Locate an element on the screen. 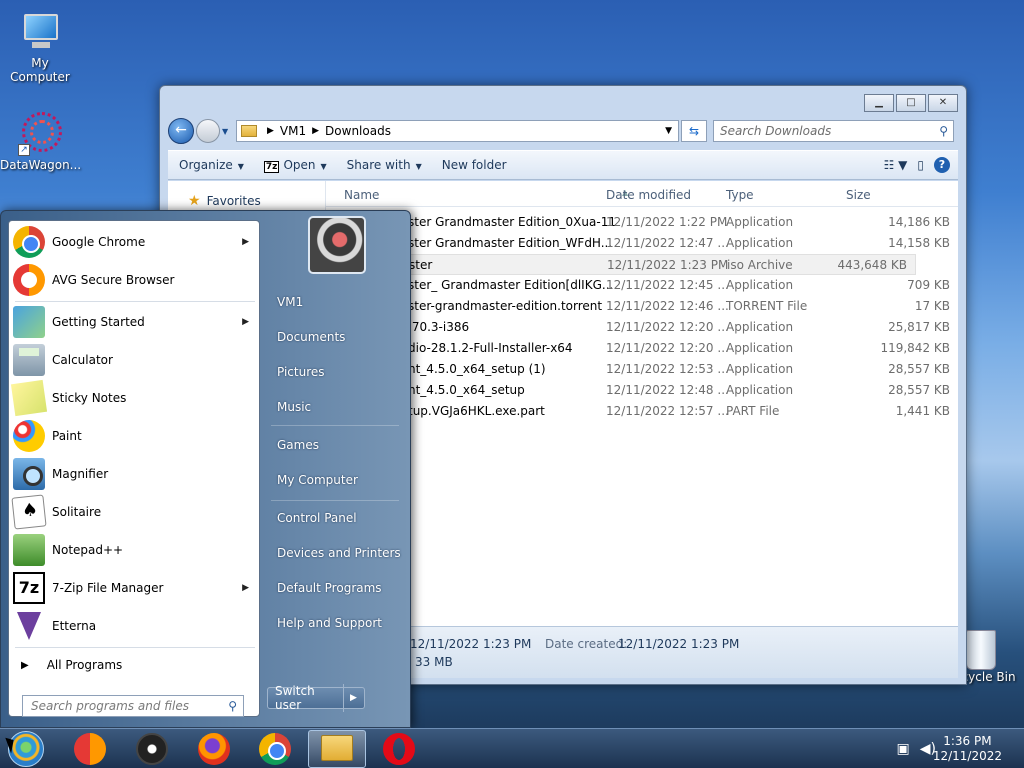 The image size is (1024, 768). column-size: Size is located at coordinates (858, 195).